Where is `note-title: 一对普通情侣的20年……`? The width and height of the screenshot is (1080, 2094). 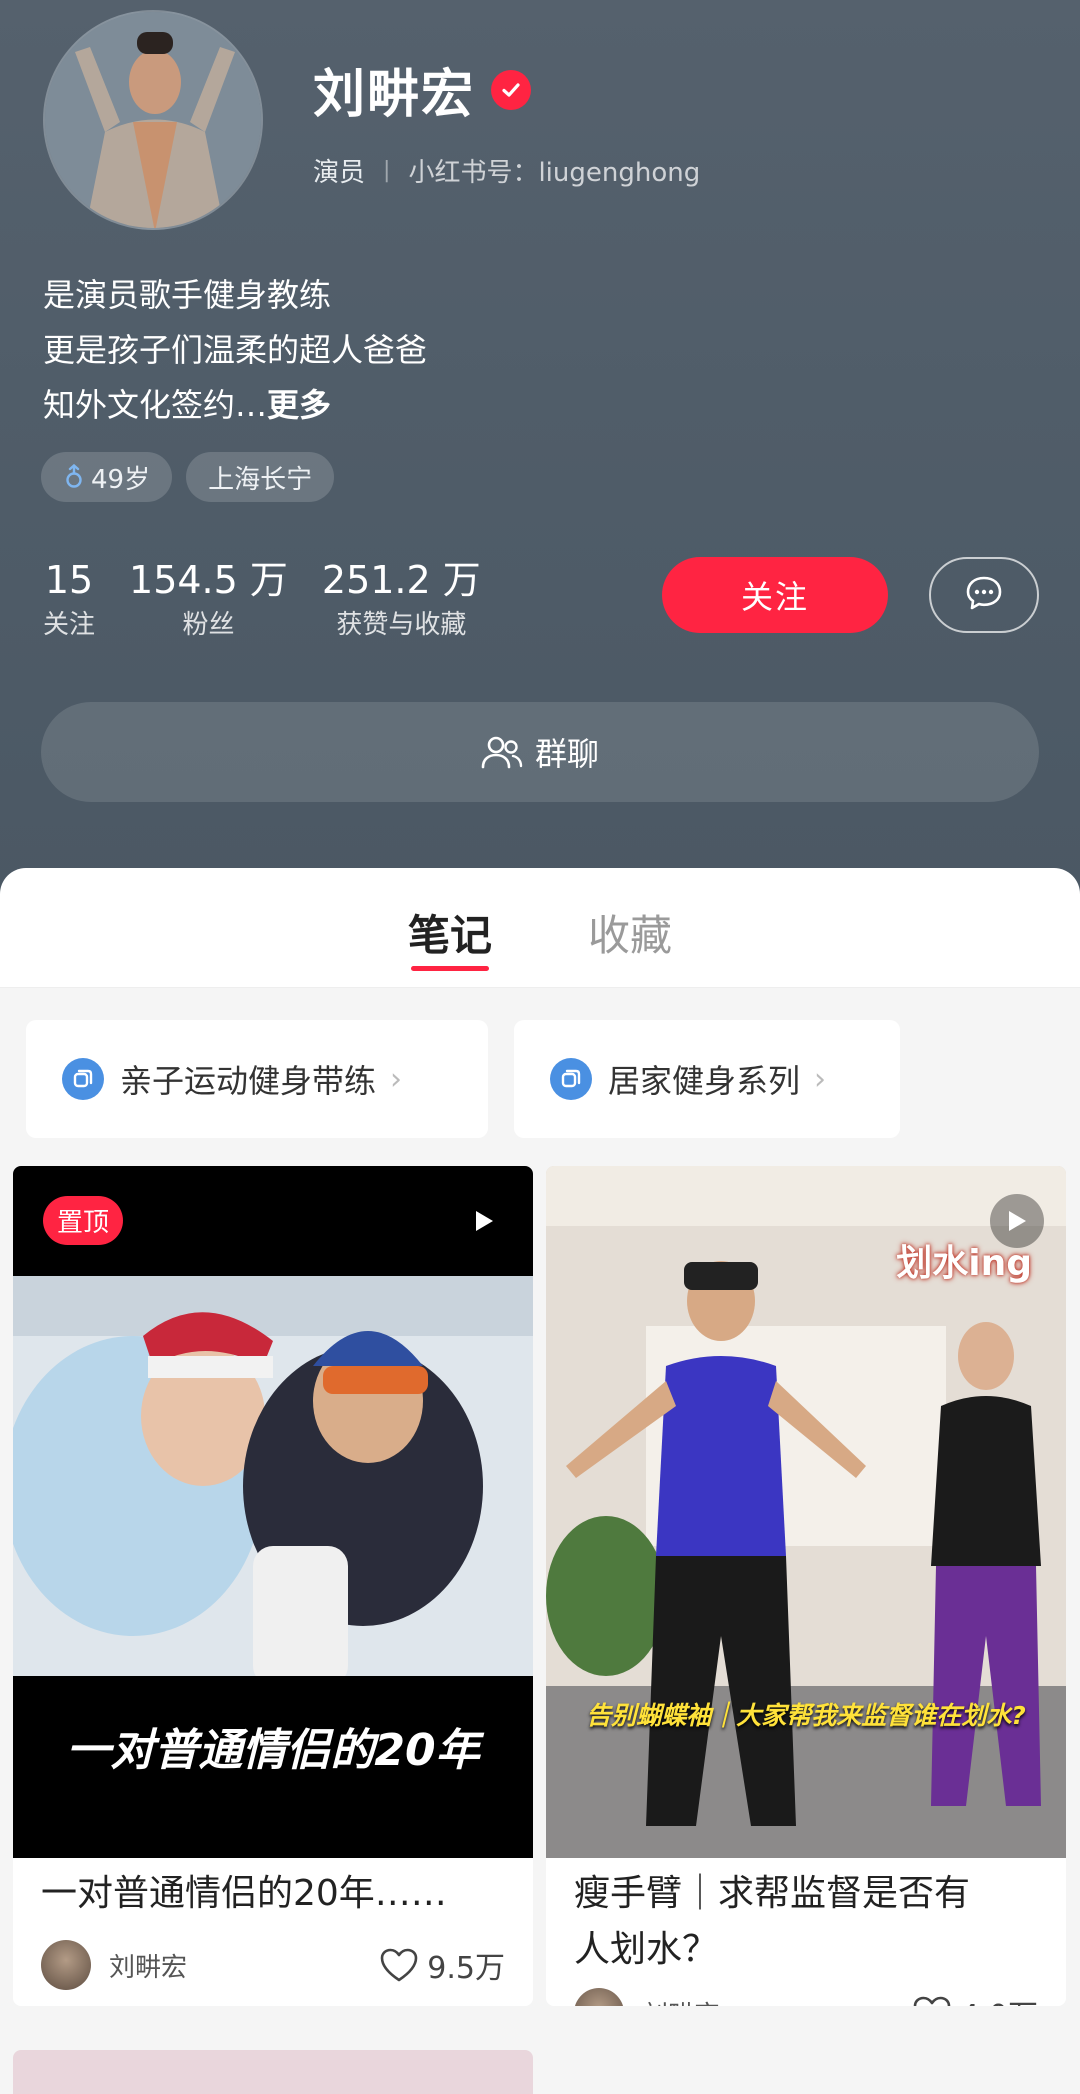 note-title: 一对普通情侣的20年…… is located at coordinates (244, 1893).